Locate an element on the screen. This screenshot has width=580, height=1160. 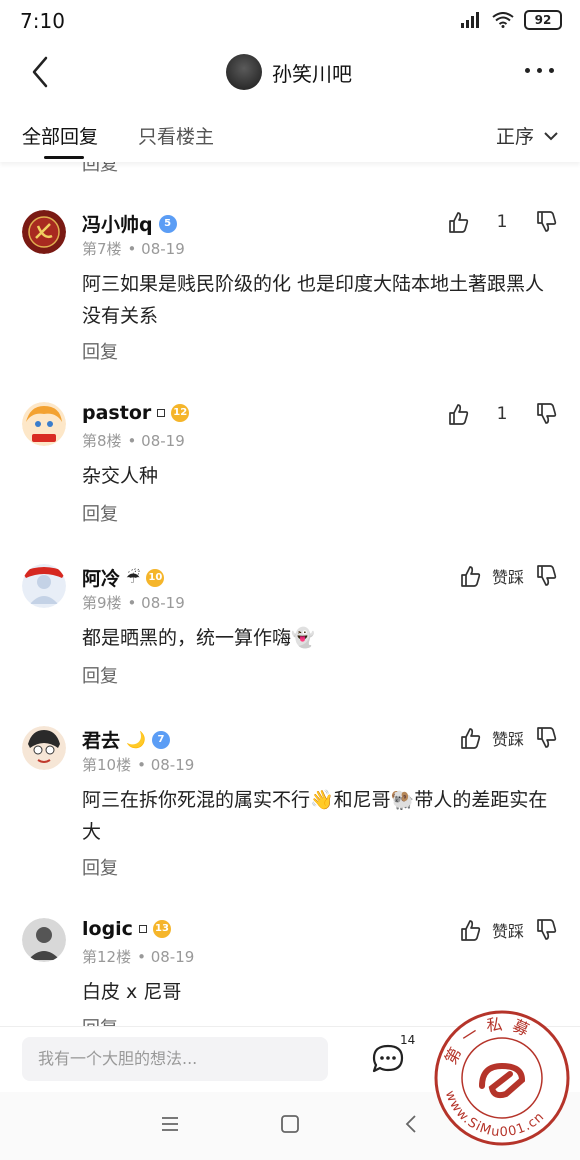
back-icon is located at coordinates (412, 1124).